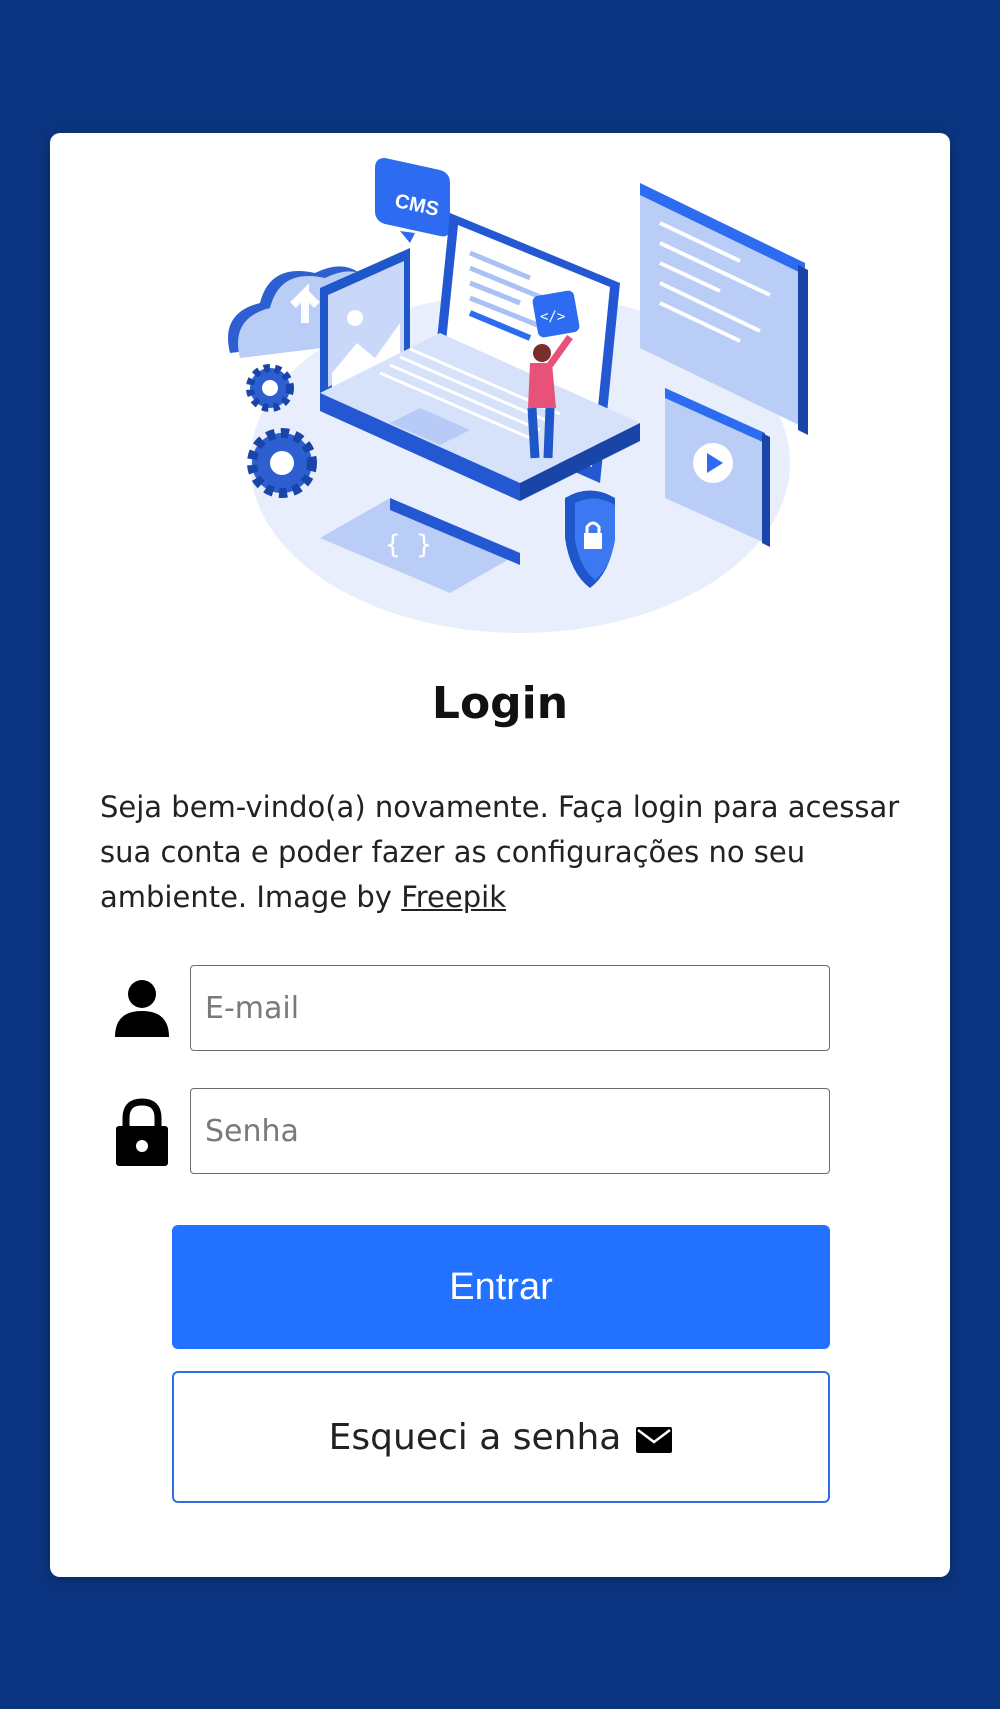  Describe the element at coordinates (142, 1008) in the screenshot. I see `person-icon` at that location.